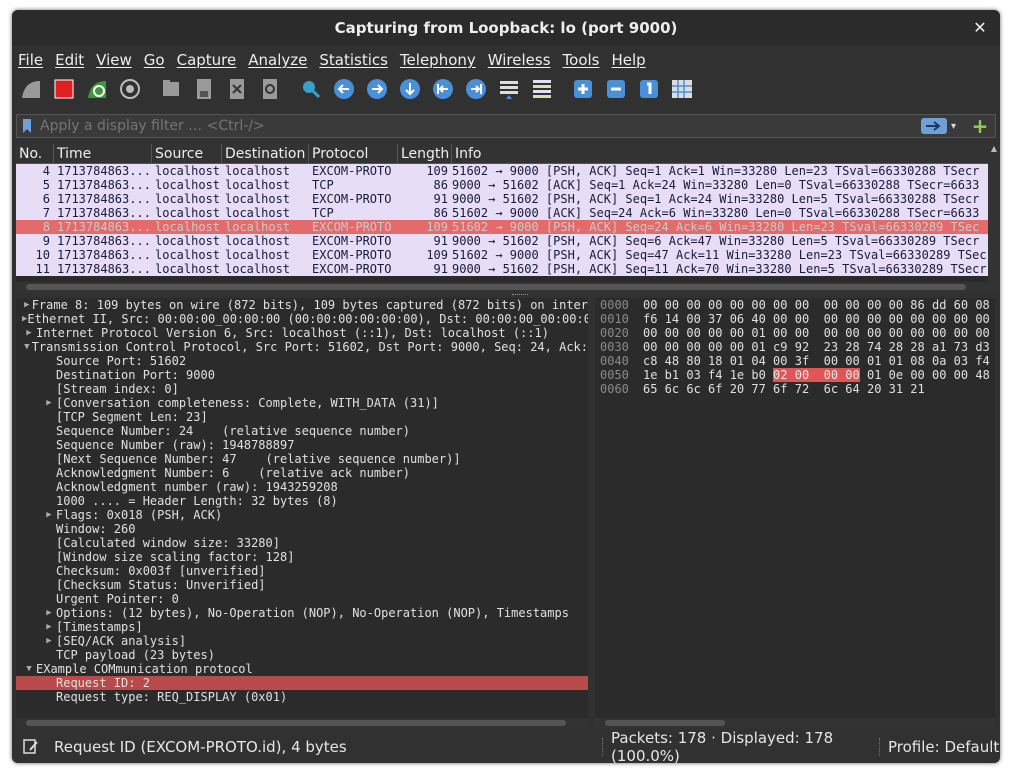 The width and height of the screenshot is (1014, 773). I want to click on tree-item: [Checksum Status: Unverified], so click(302, 585).